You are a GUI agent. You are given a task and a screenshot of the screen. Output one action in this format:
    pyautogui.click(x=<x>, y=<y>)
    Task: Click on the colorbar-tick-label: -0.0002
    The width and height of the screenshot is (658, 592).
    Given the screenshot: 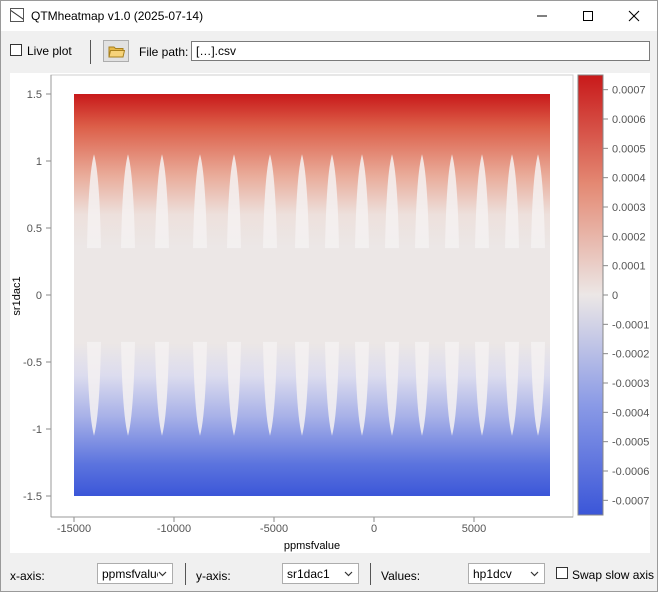 What is the action you would take?
    pyautogui.click(x=630, y=355)
    